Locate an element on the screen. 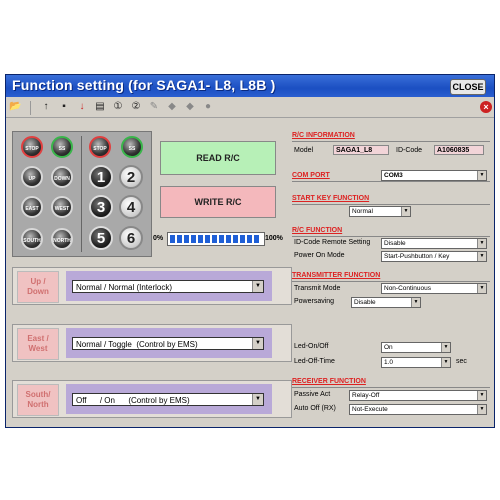  north-key: NORTH is located at coordinates (62, 239).